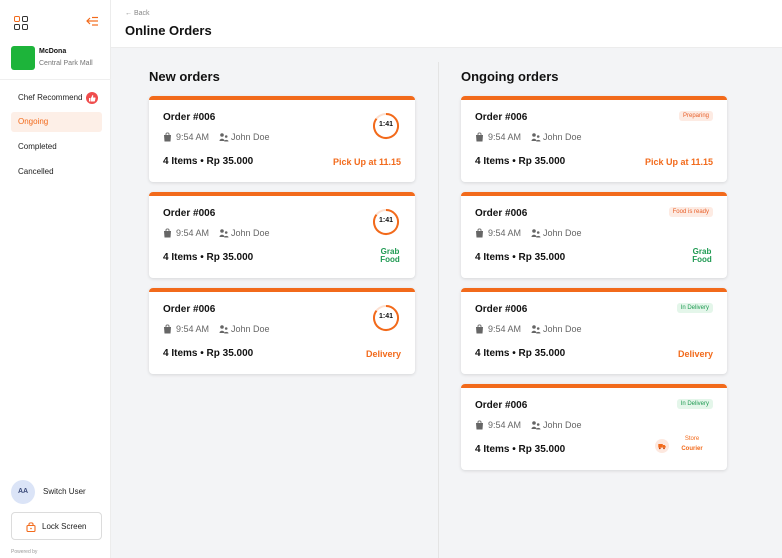 The image size is (782, 558). I want to click on nav-label: Ongoing, so click(33, 121).